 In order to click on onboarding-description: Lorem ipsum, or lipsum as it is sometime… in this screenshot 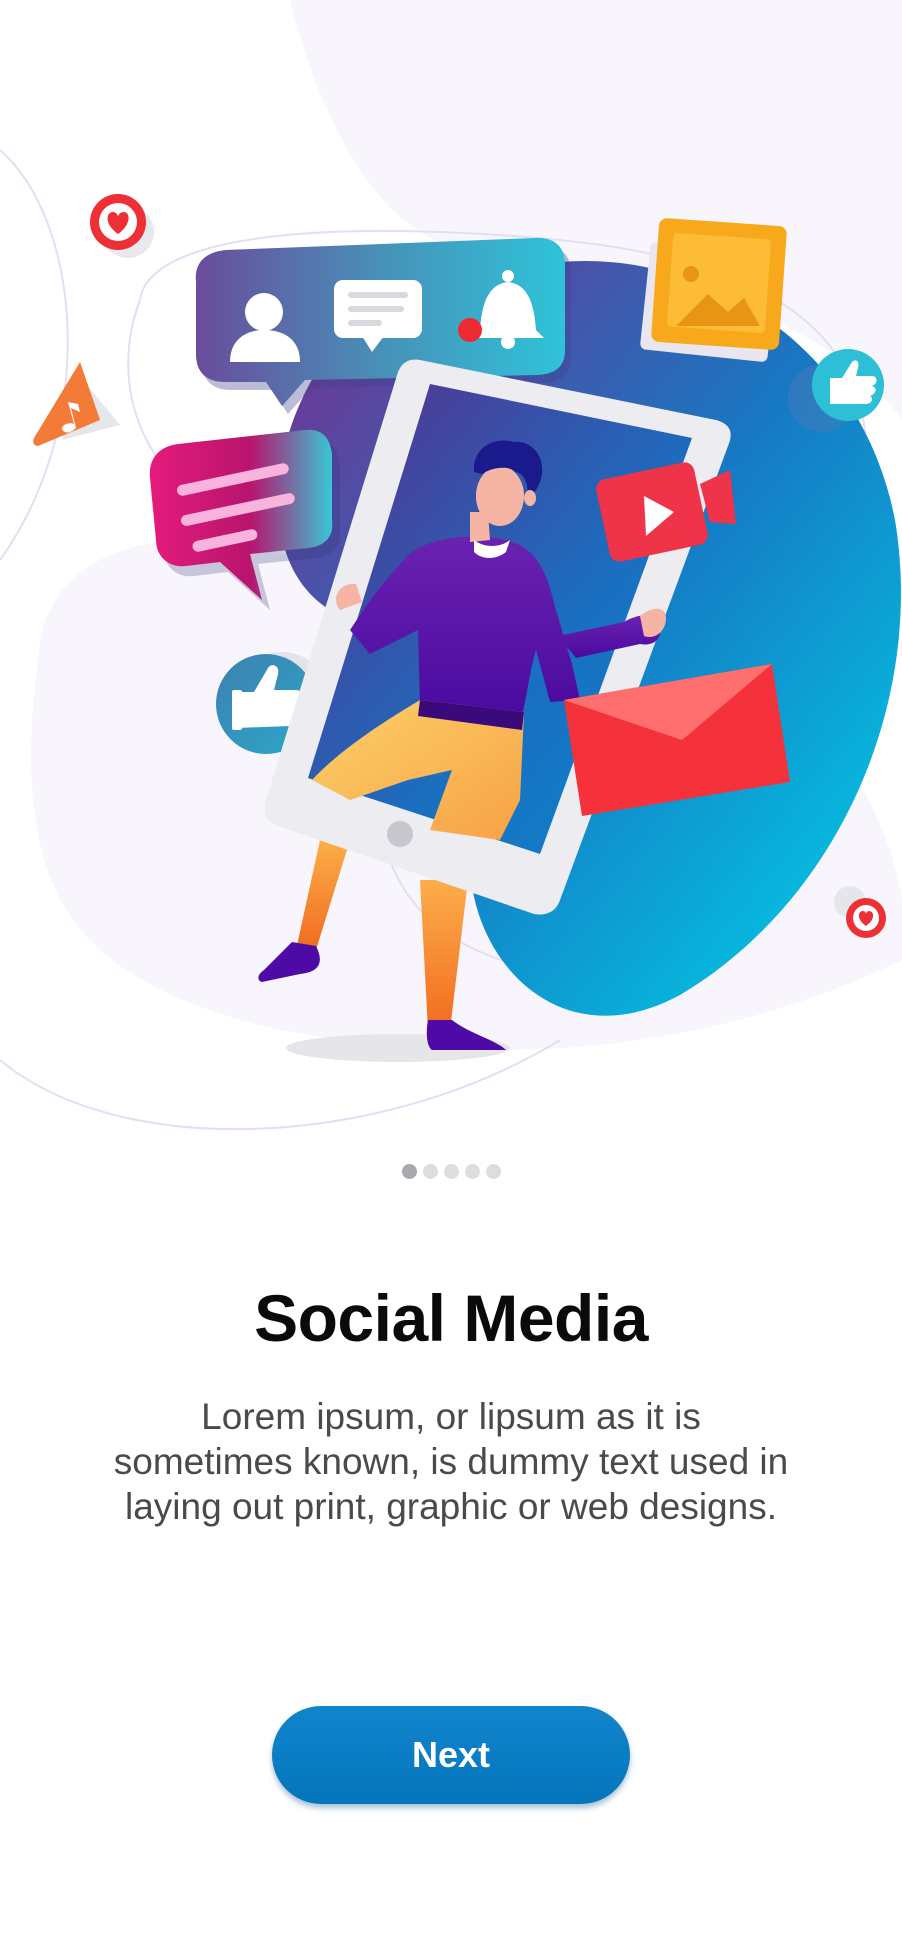, I will do `click(451, 1461)`.